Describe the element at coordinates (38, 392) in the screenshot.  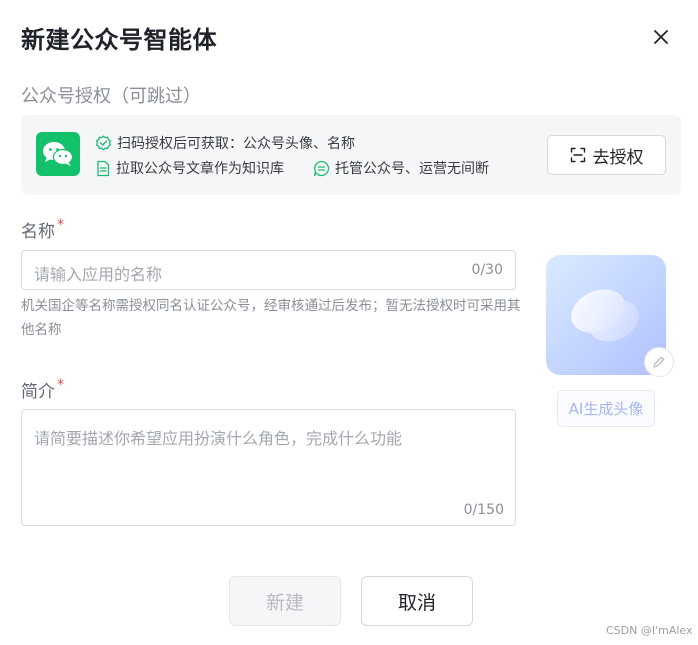
I see `intro-label-text: 简介` at that location.